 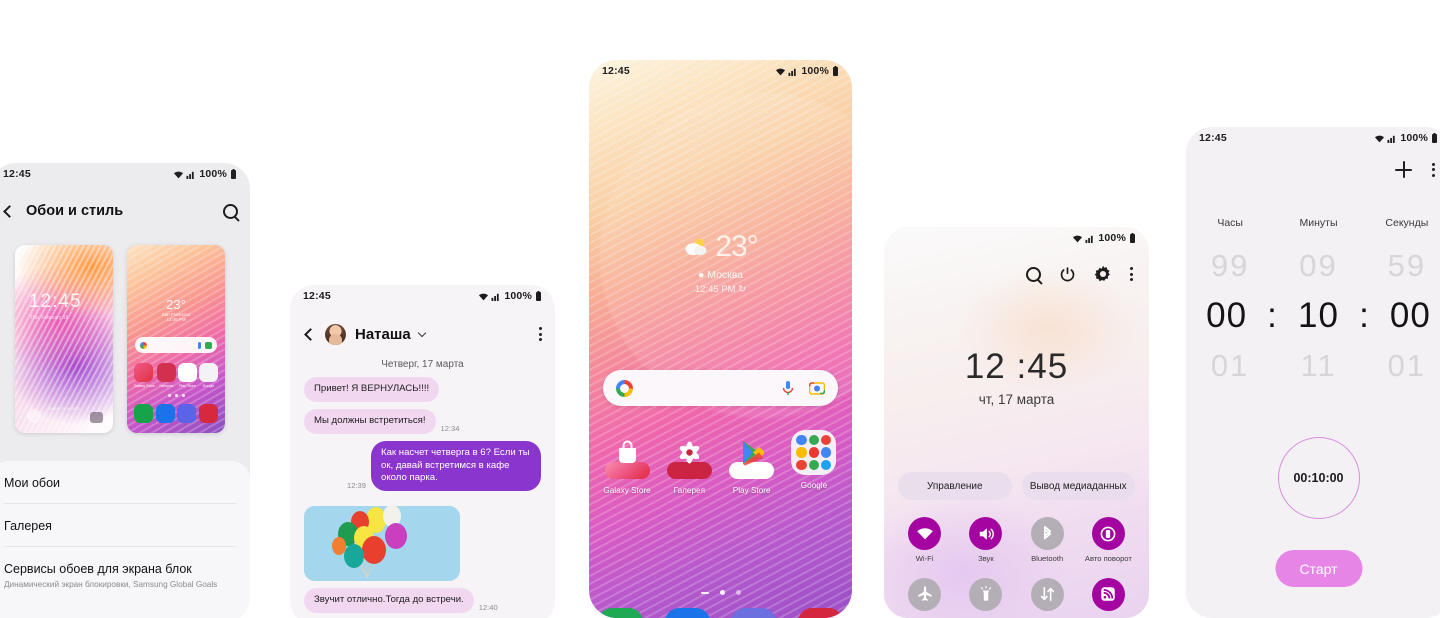 I want to click on tile-bluetooth: Bluetooth, so click(x=1047, y=540).